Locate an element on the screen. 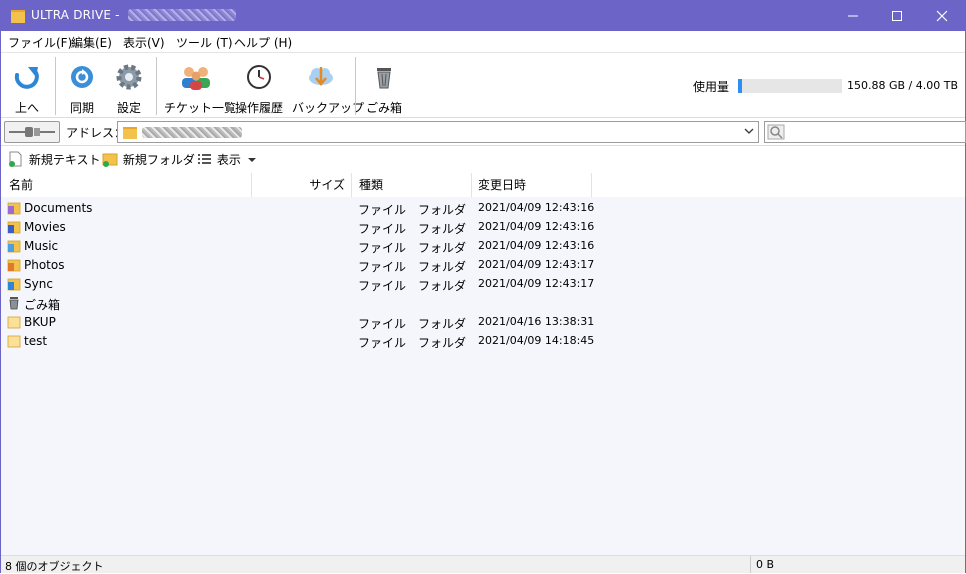 This screenshot has height=574, width=966. table-row: Photos ファイル フォルダ 2021/04/09 12:43:17 is located at coordinates (483, 265).